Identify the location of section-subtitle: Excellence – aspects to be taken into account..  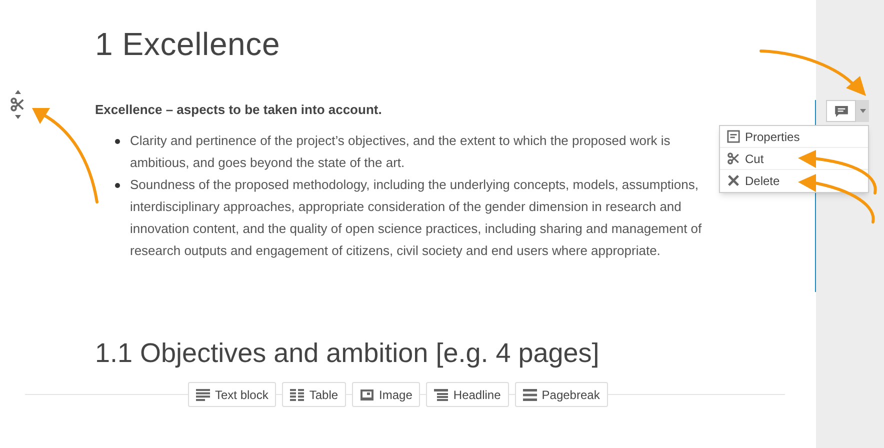
(239, 110).